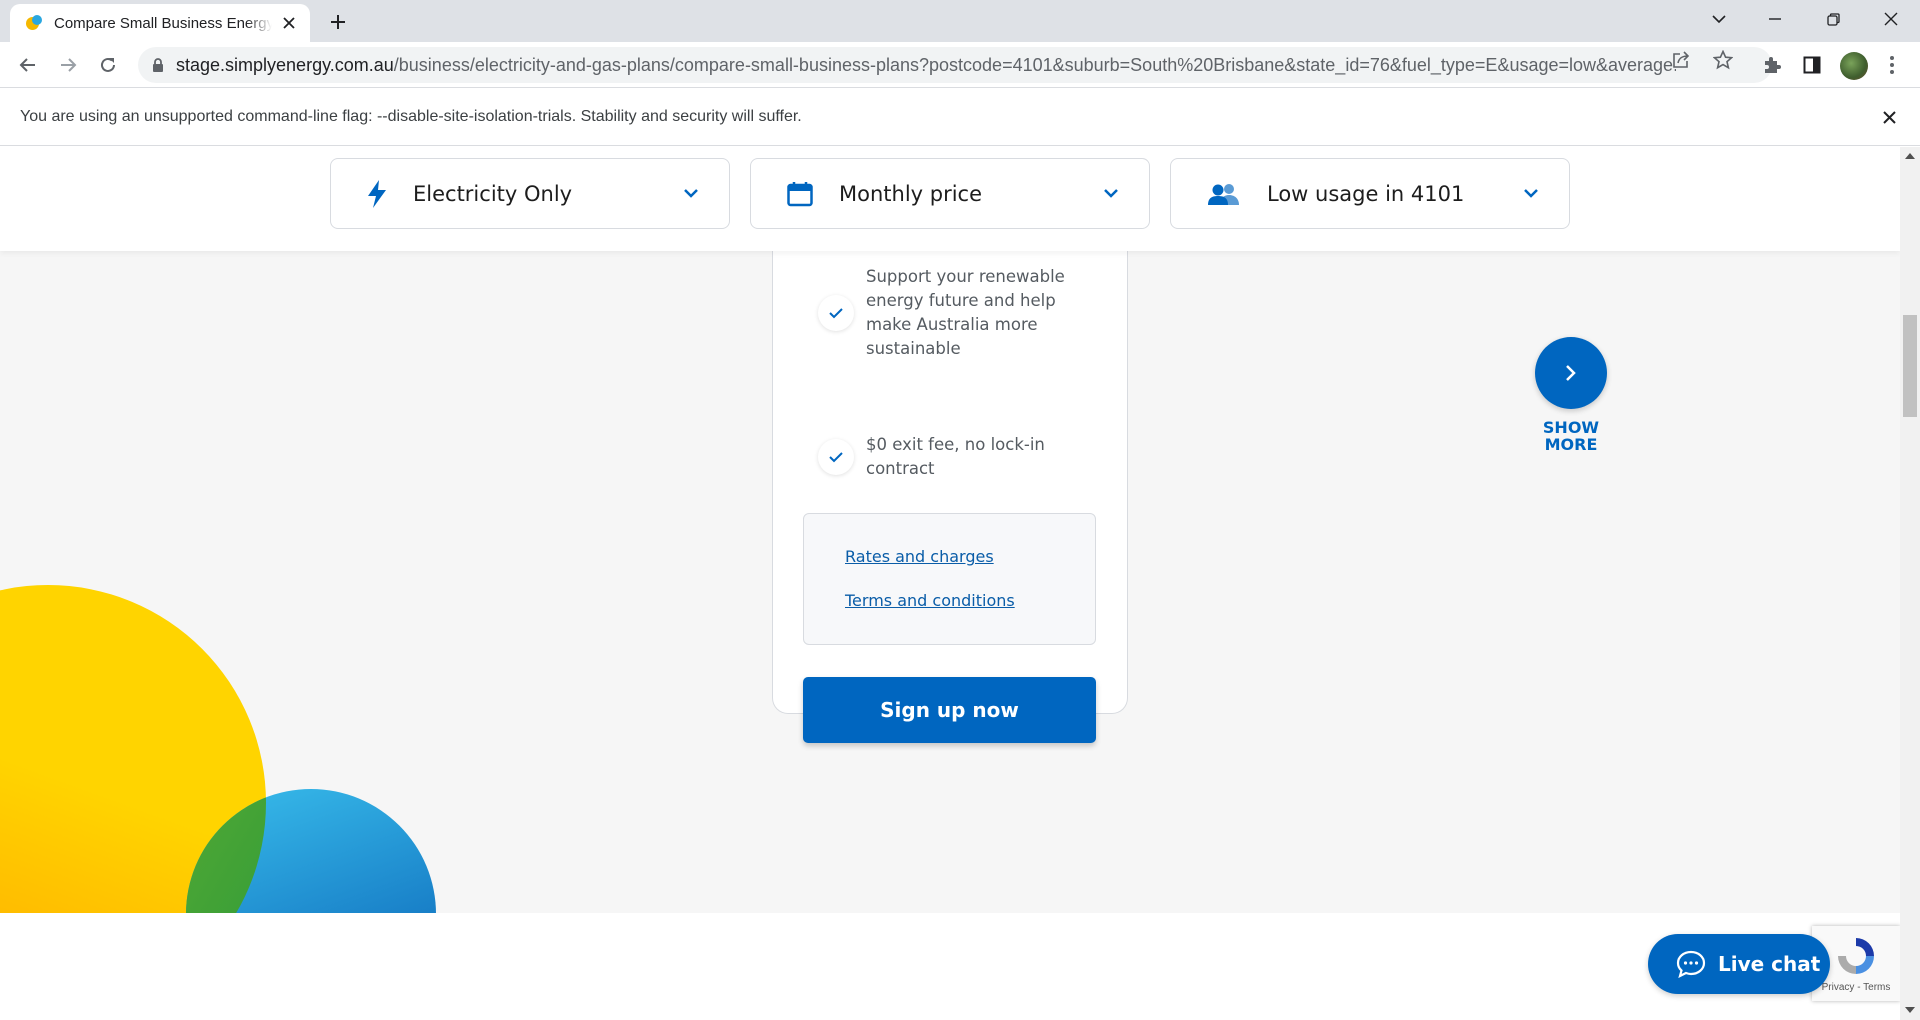  I want to click on plan-feature-text: $0 exit fee, no lock-in contract, so click(955, 456).